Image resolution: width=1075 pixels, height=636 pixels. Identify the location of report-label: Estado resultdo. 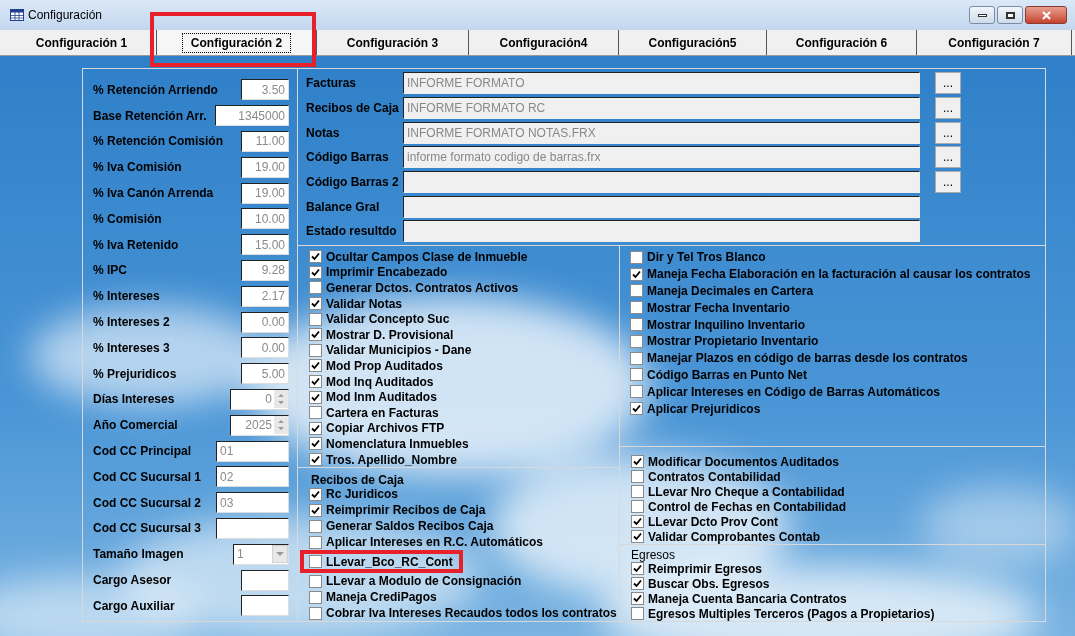
(352, 232).